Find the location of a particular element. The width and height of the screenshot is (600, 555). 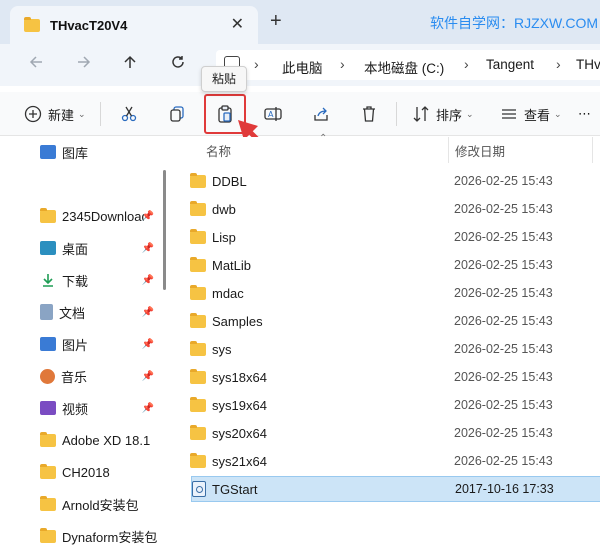

sort-ascending-icon: ⌃ is located at coordinates (323, 138).